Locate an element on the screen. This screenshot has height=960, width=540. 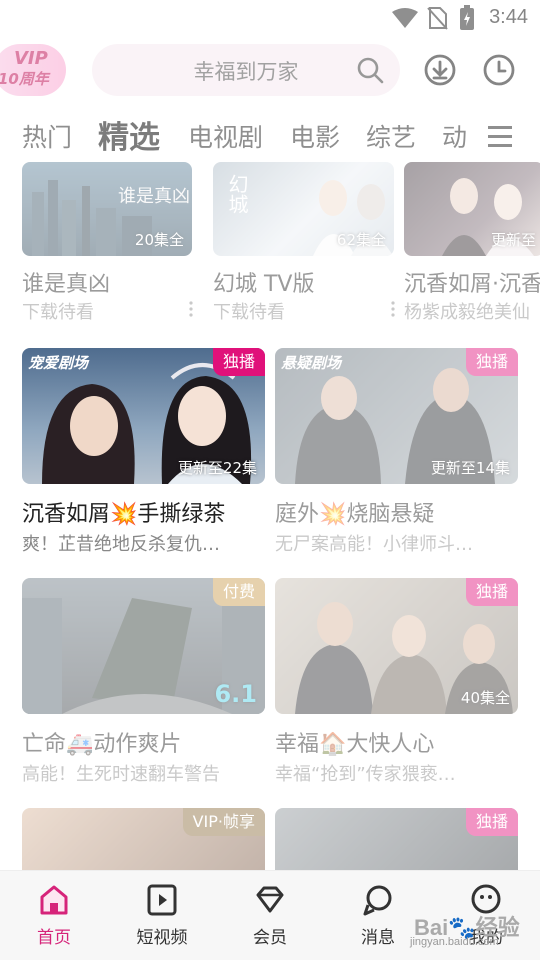
episode-count: 更新至22集 is located at coordinates (217, 468).